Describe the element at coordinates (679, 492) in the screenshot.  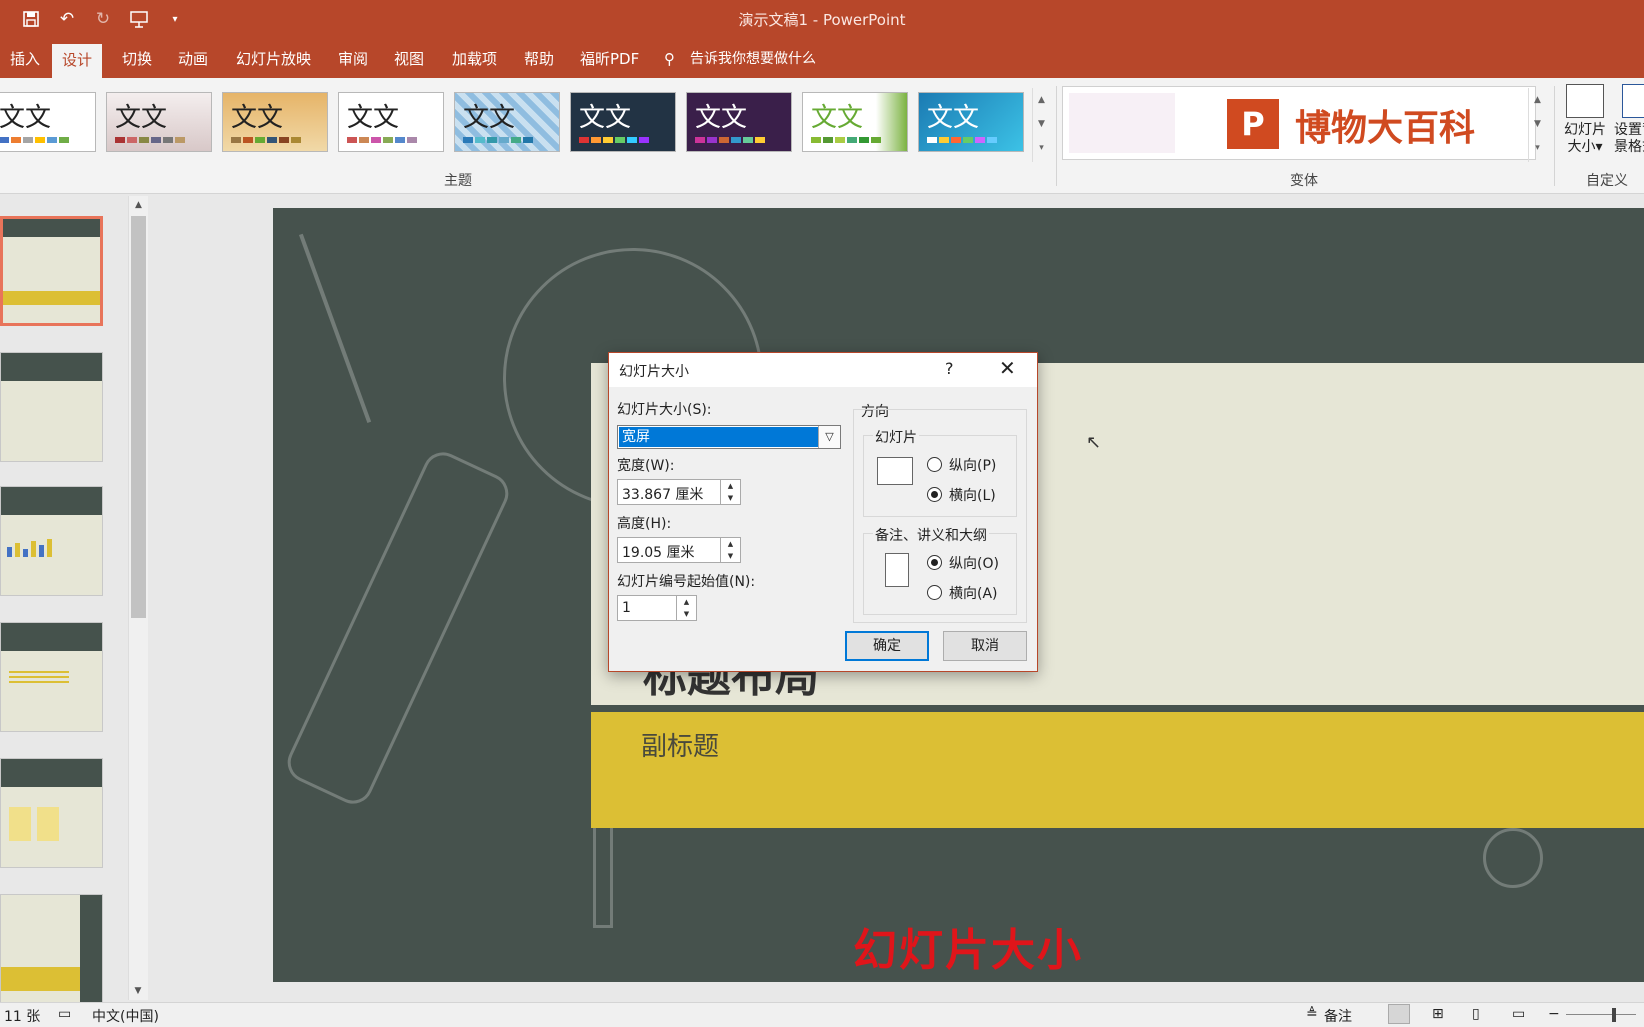
I see `width-field: 33.867 厘米 ▲ ▼` at that location.